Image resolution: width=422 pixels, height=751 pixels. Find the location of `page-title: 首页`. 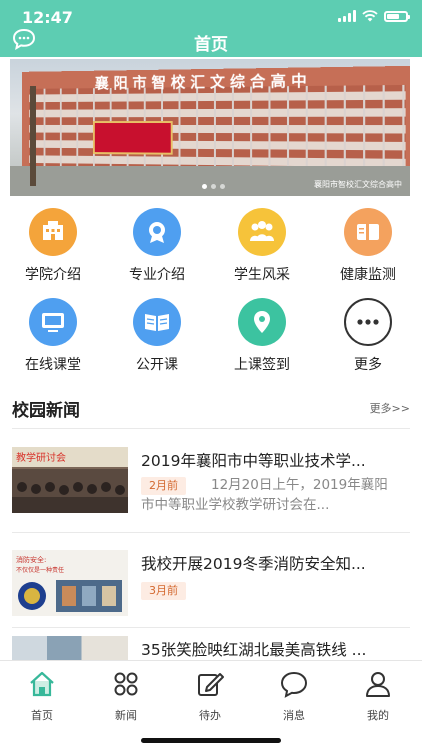

page-title: 首页 is located at coordinates (211, 45).